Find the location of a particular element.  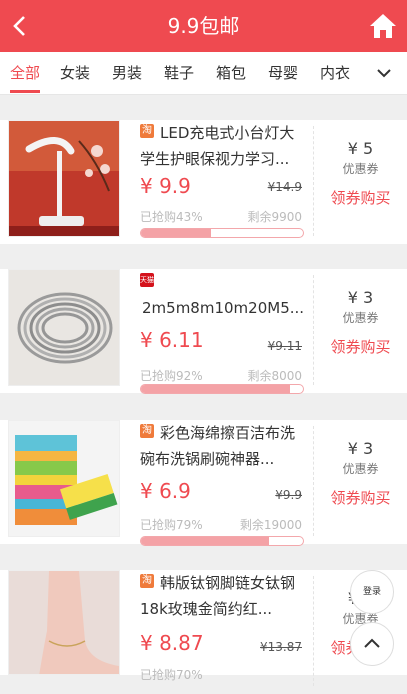

login-button: 登录 is located at coordinates (372, 592).